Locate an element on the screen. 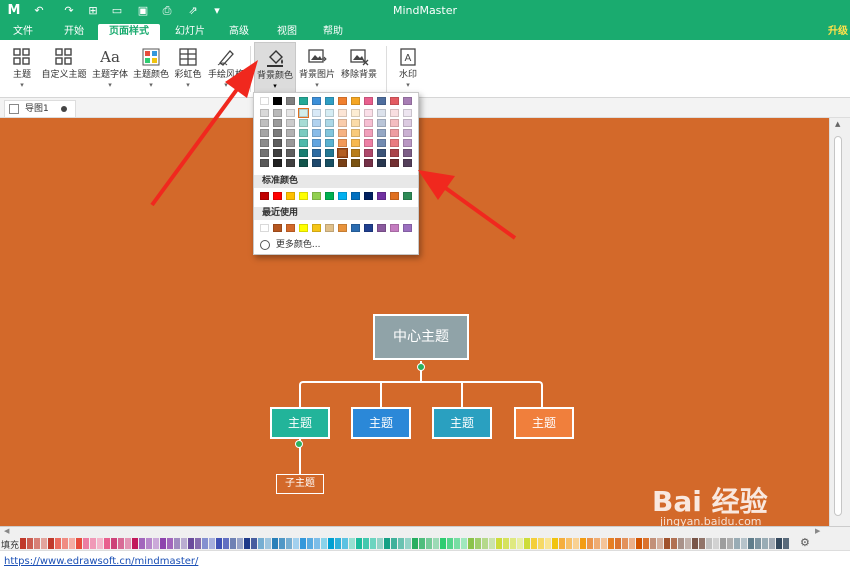 The height and width of the screenshot is (574, 850). topic-node-1: 主题 is located at coordinates (300, 423).